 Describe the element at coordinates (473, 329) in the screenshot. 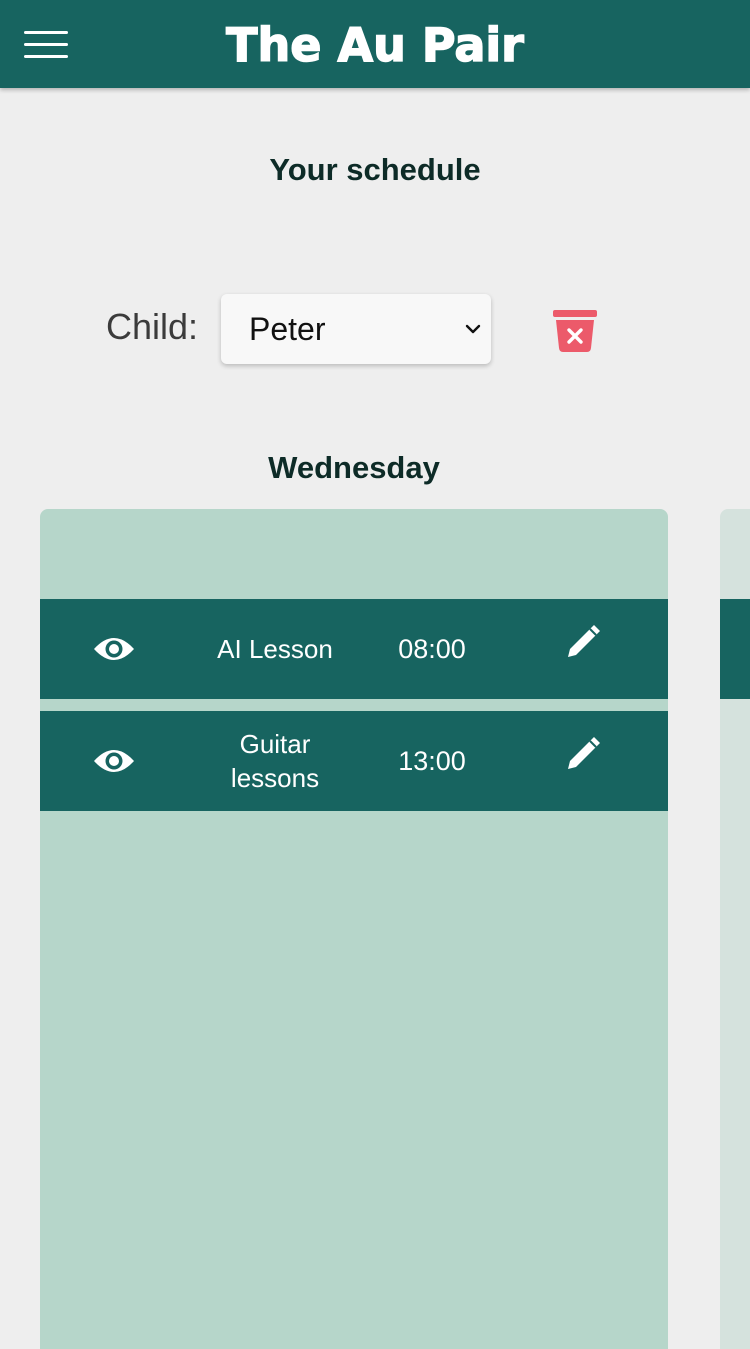

I see `chevron-down-icon` at that location.